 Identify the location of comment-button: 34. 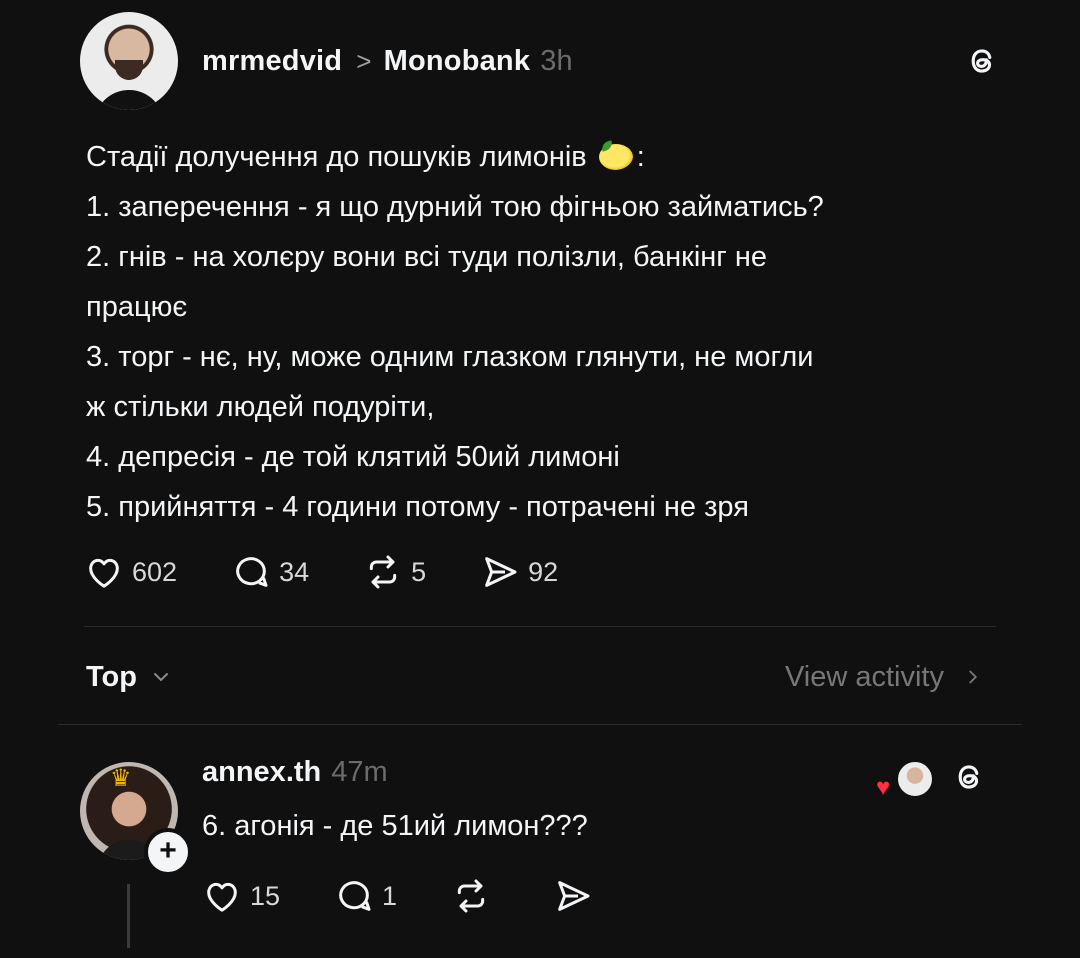
(270, 572).